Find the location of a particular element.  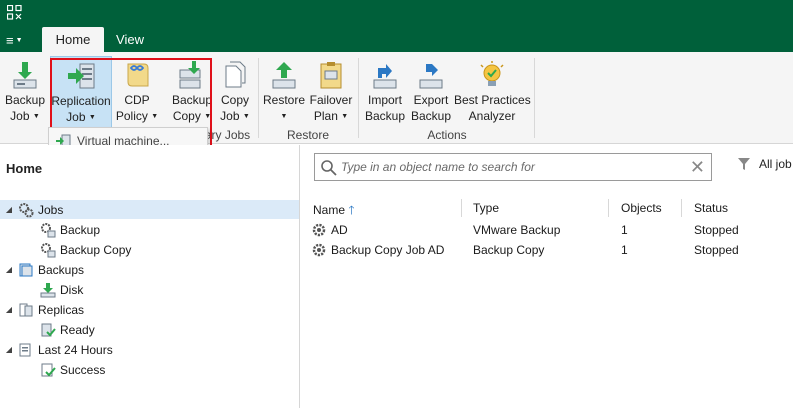

row-type: VMware Backup is located at coordinates (517, 230).